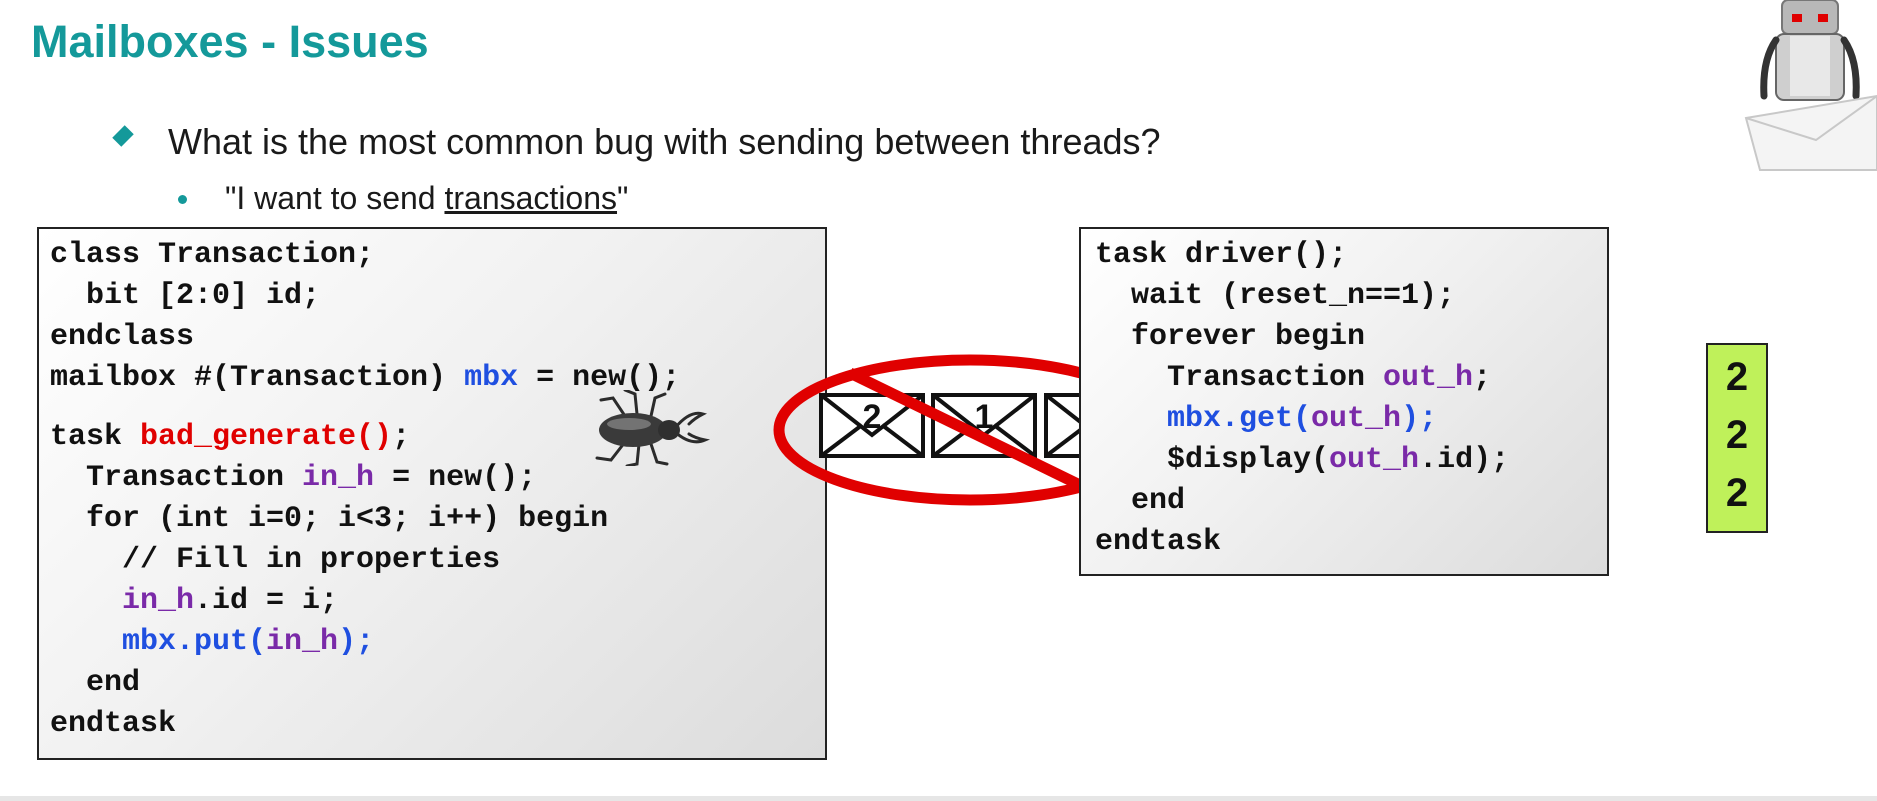 The image size is (1877, 801). What do you see at coordinates (248, 642) in the screenshot?
I see `code-line: mbx.put(in_h);` at bounding box center [248, 642].